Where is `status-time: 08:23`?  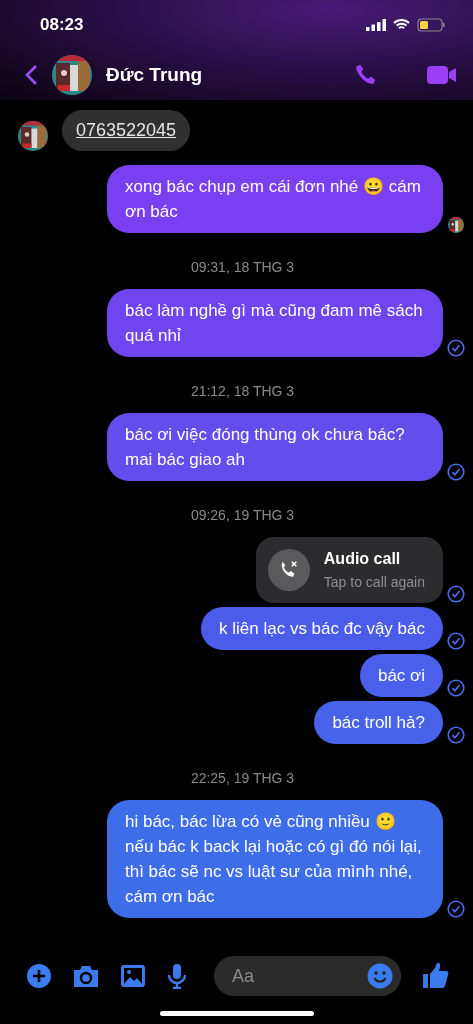 status-time: 08:23 is located at coordinates (62, 25).